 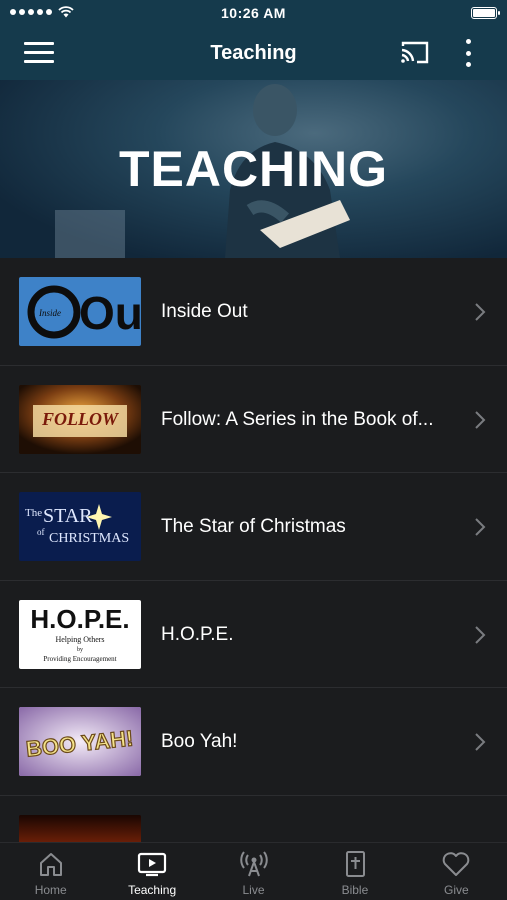 What do you see at coordinates (253, 890) in the screenshot?
I see `tab-label: Live` at bounding box center [253, 890].